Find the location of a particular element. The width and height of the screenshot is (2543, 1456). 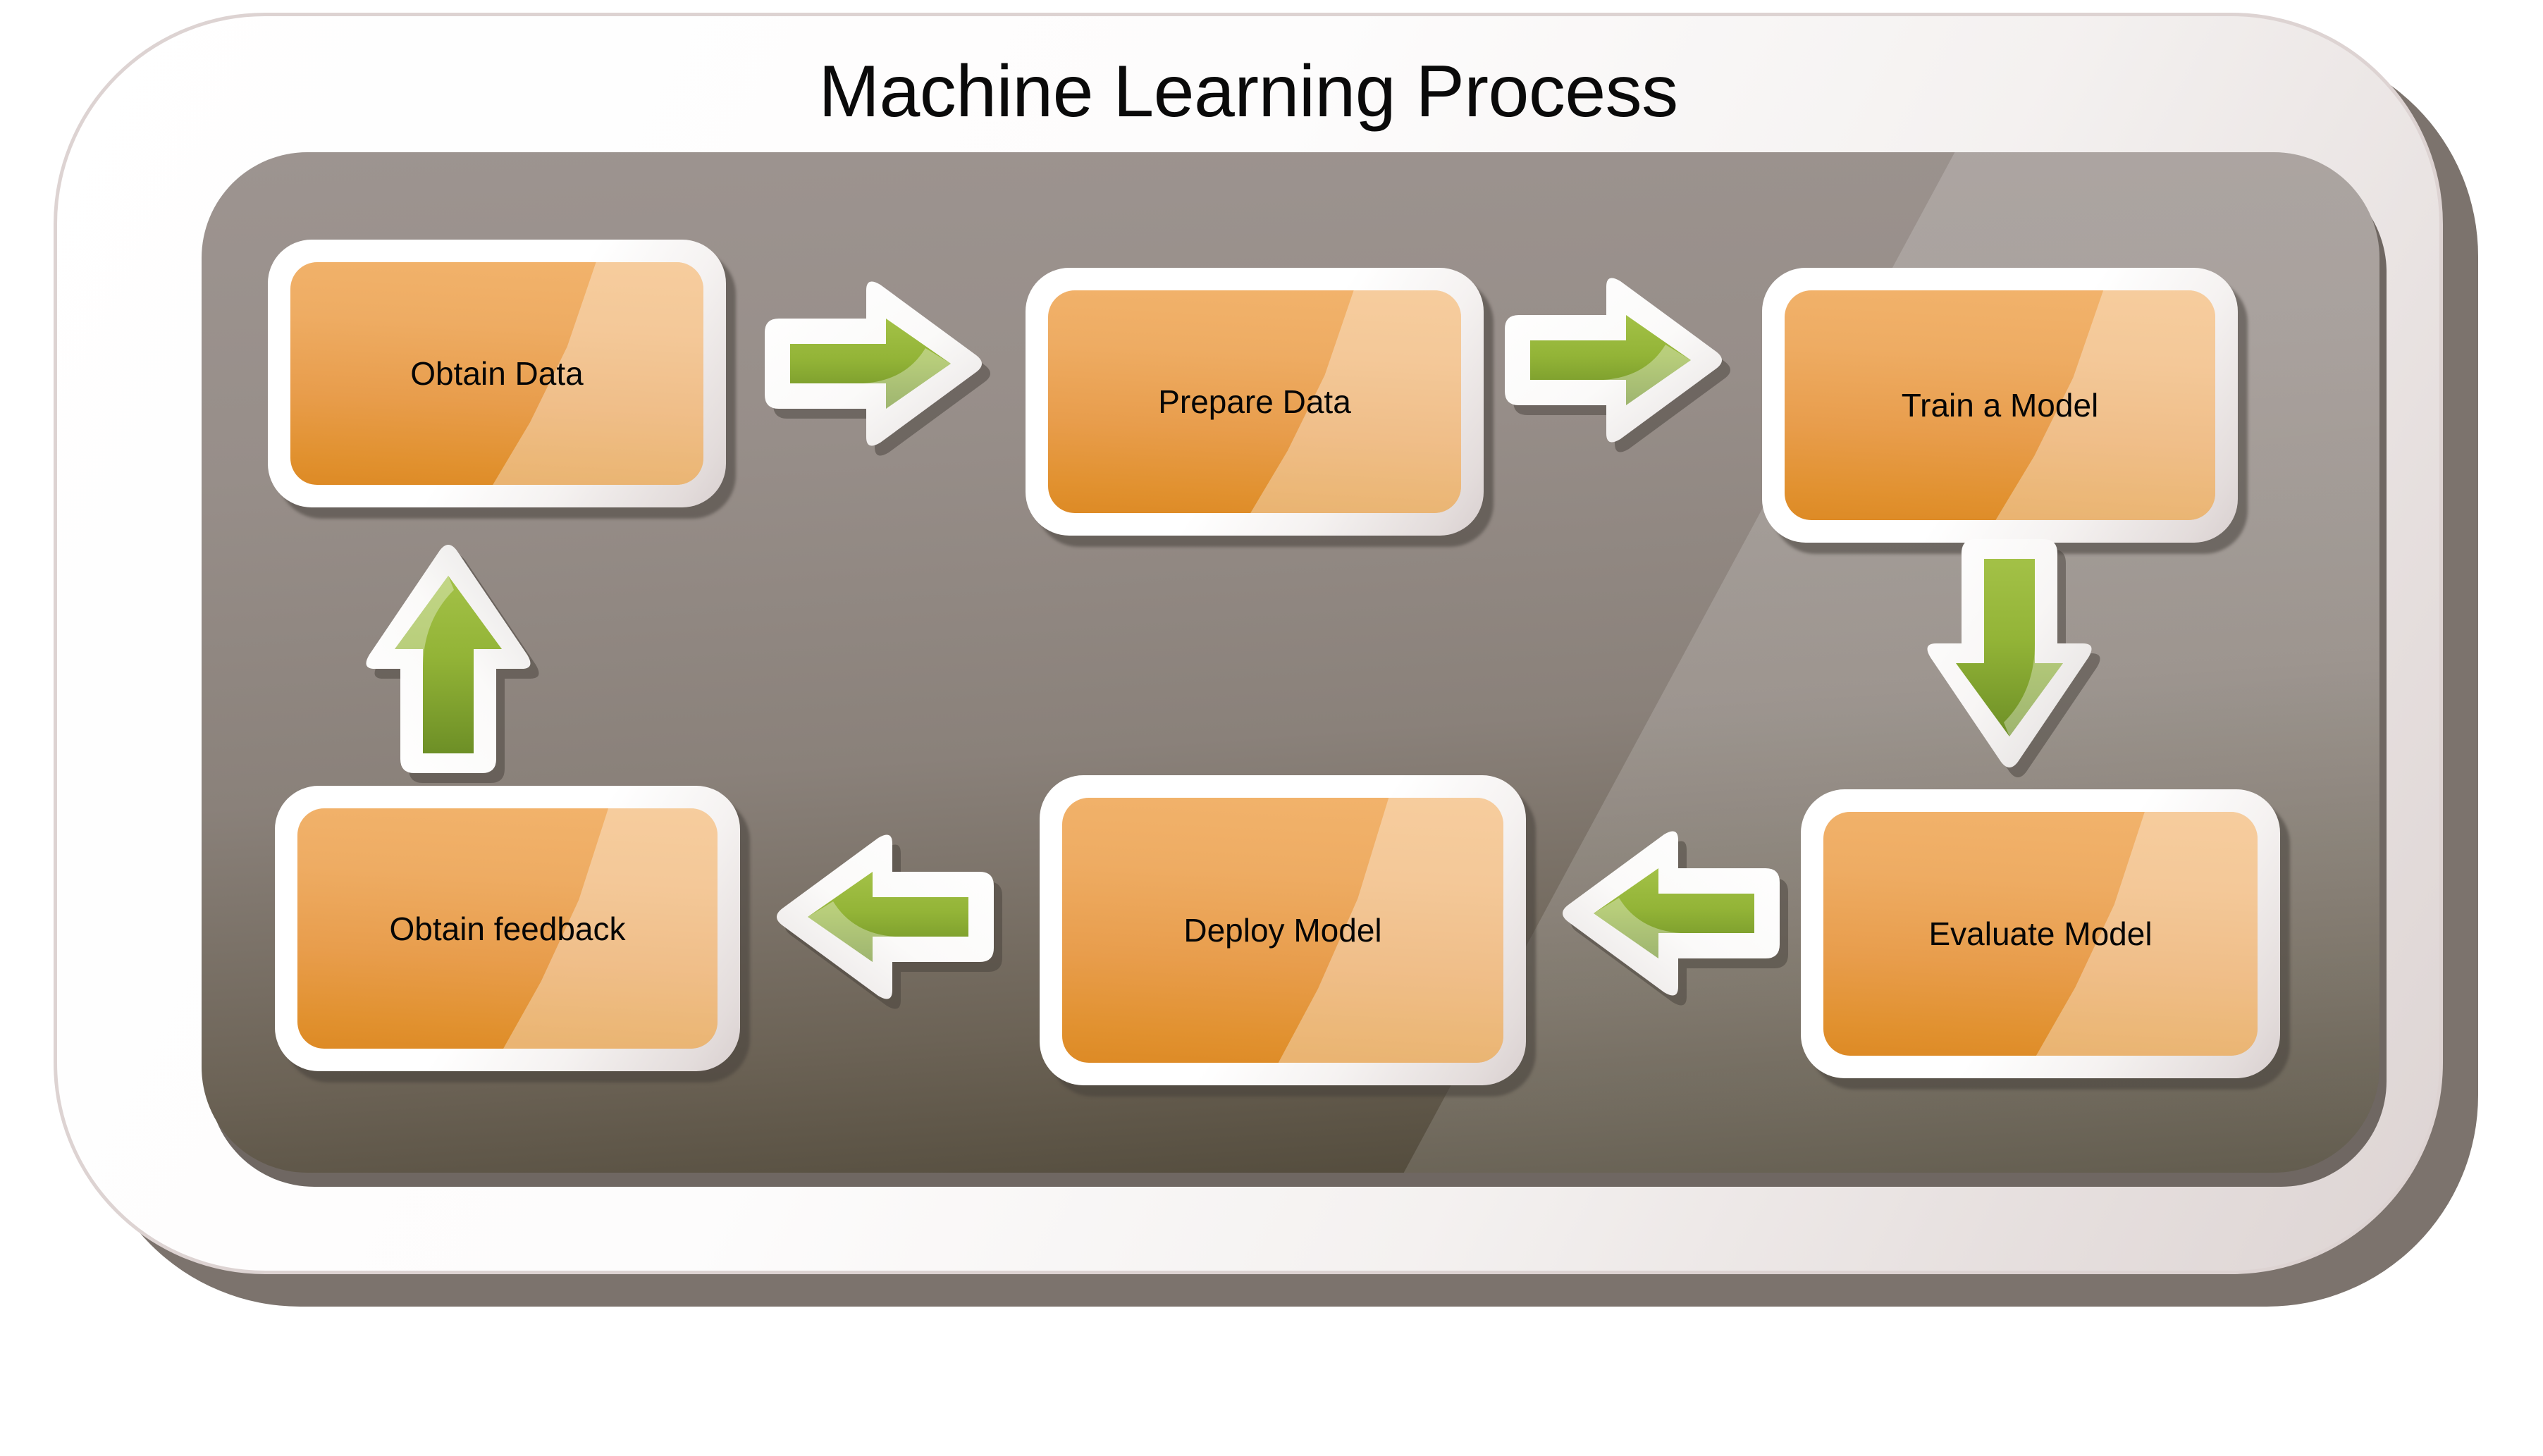

node-obtain-data: Obtain Data is located at coordinates (502, 379).